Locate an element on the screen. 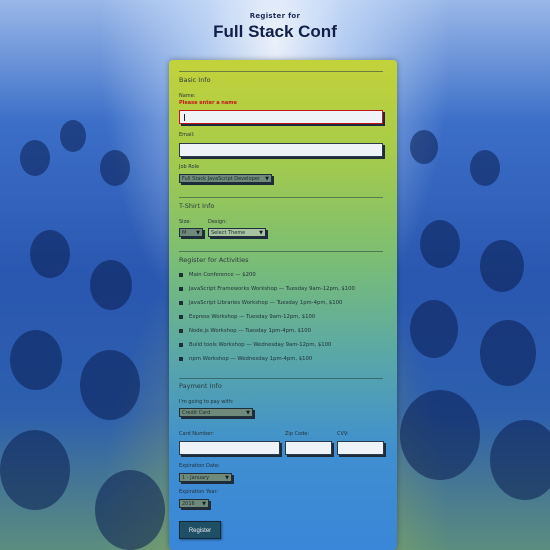 The height and width of the screenshot is (550, 550). activity-label: Main Conference — $200 is located at coordinates (222, 275).